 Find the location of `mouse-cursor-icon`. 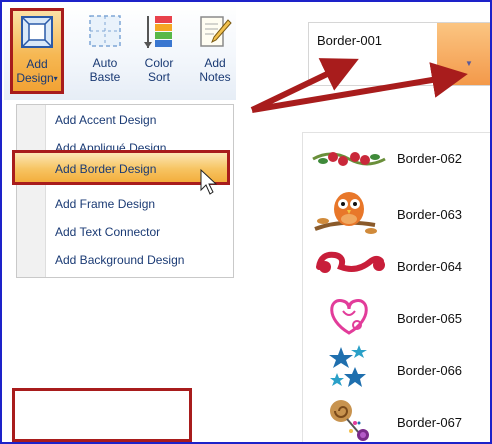

mouse-cursor-icon is located at coordinates (209, 181).